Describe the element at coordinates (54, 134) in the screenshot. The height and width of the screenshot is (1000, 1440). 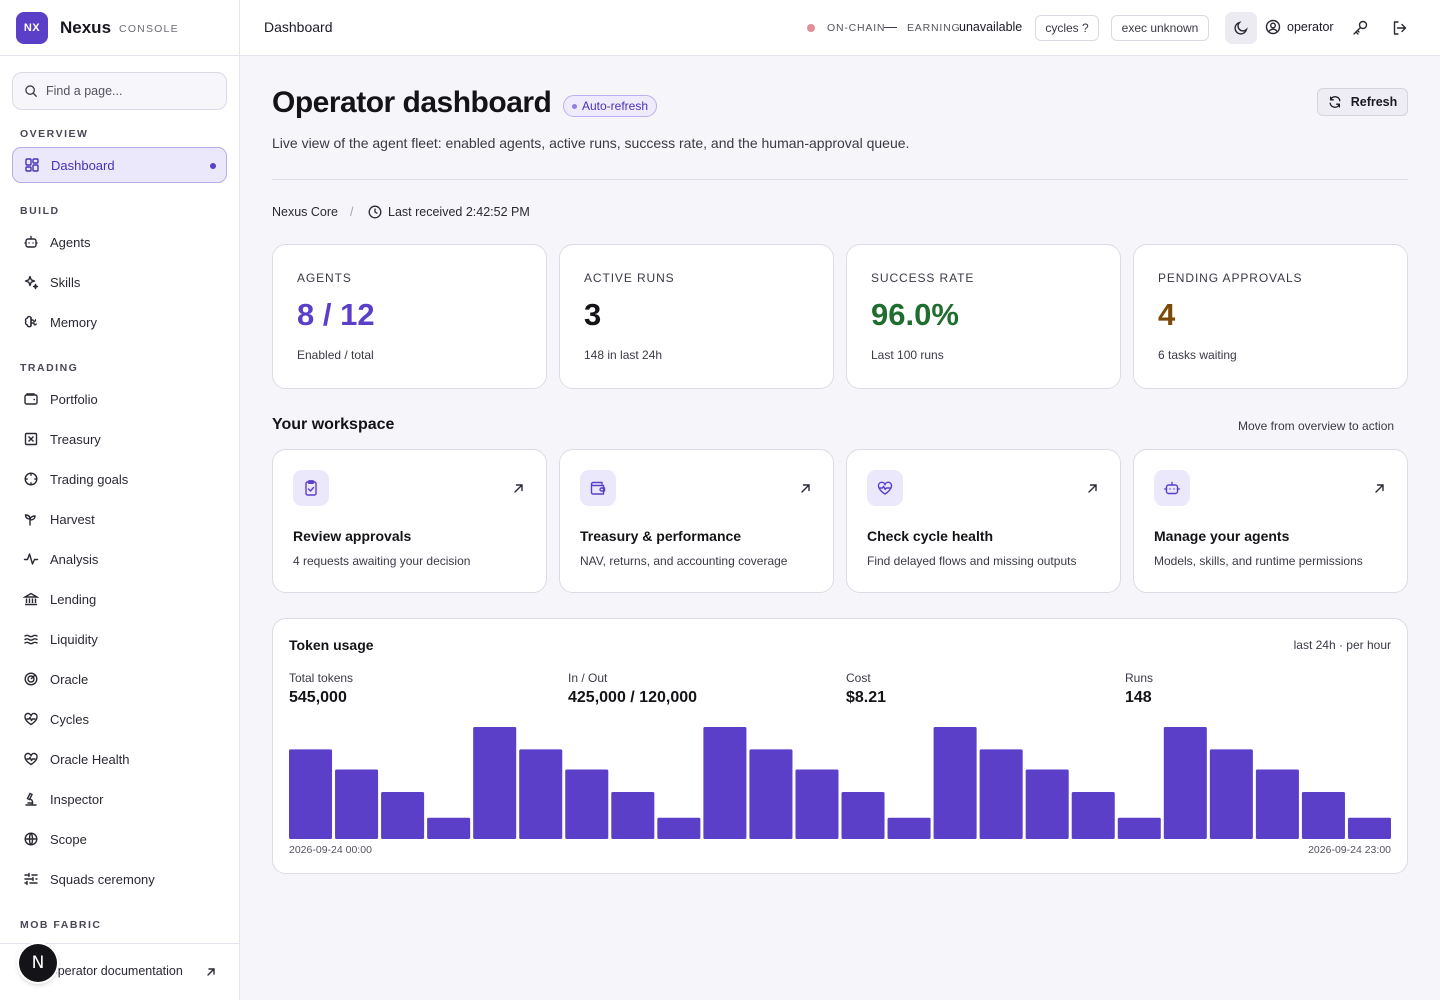
I see `section-overview: OVERVIEW` at that location.